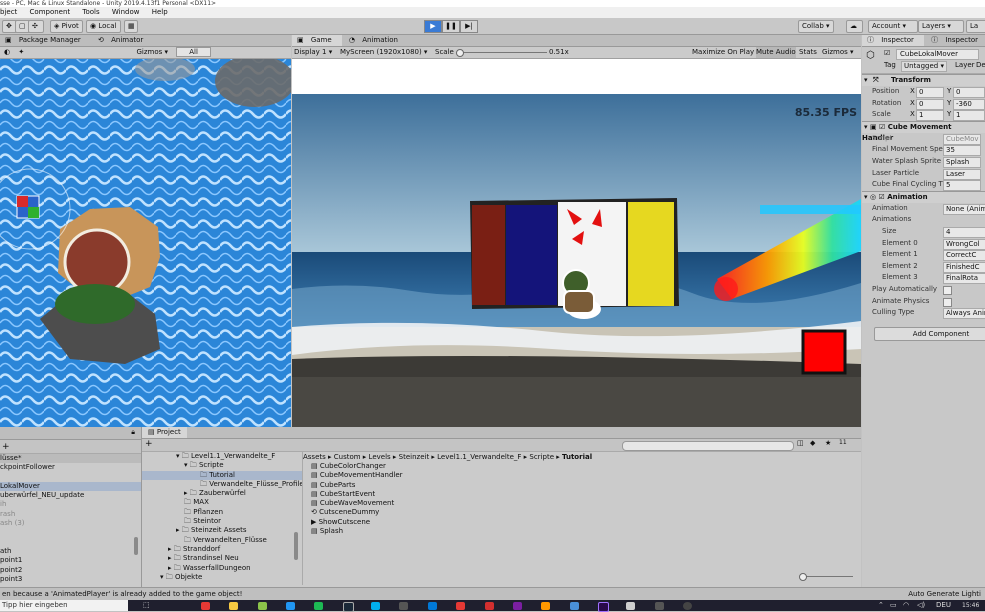  What do you see at coordinates (964, 279) in the screenshot?
I see `anim-value-element3: FinalRota` at bounding box center [964, 279].